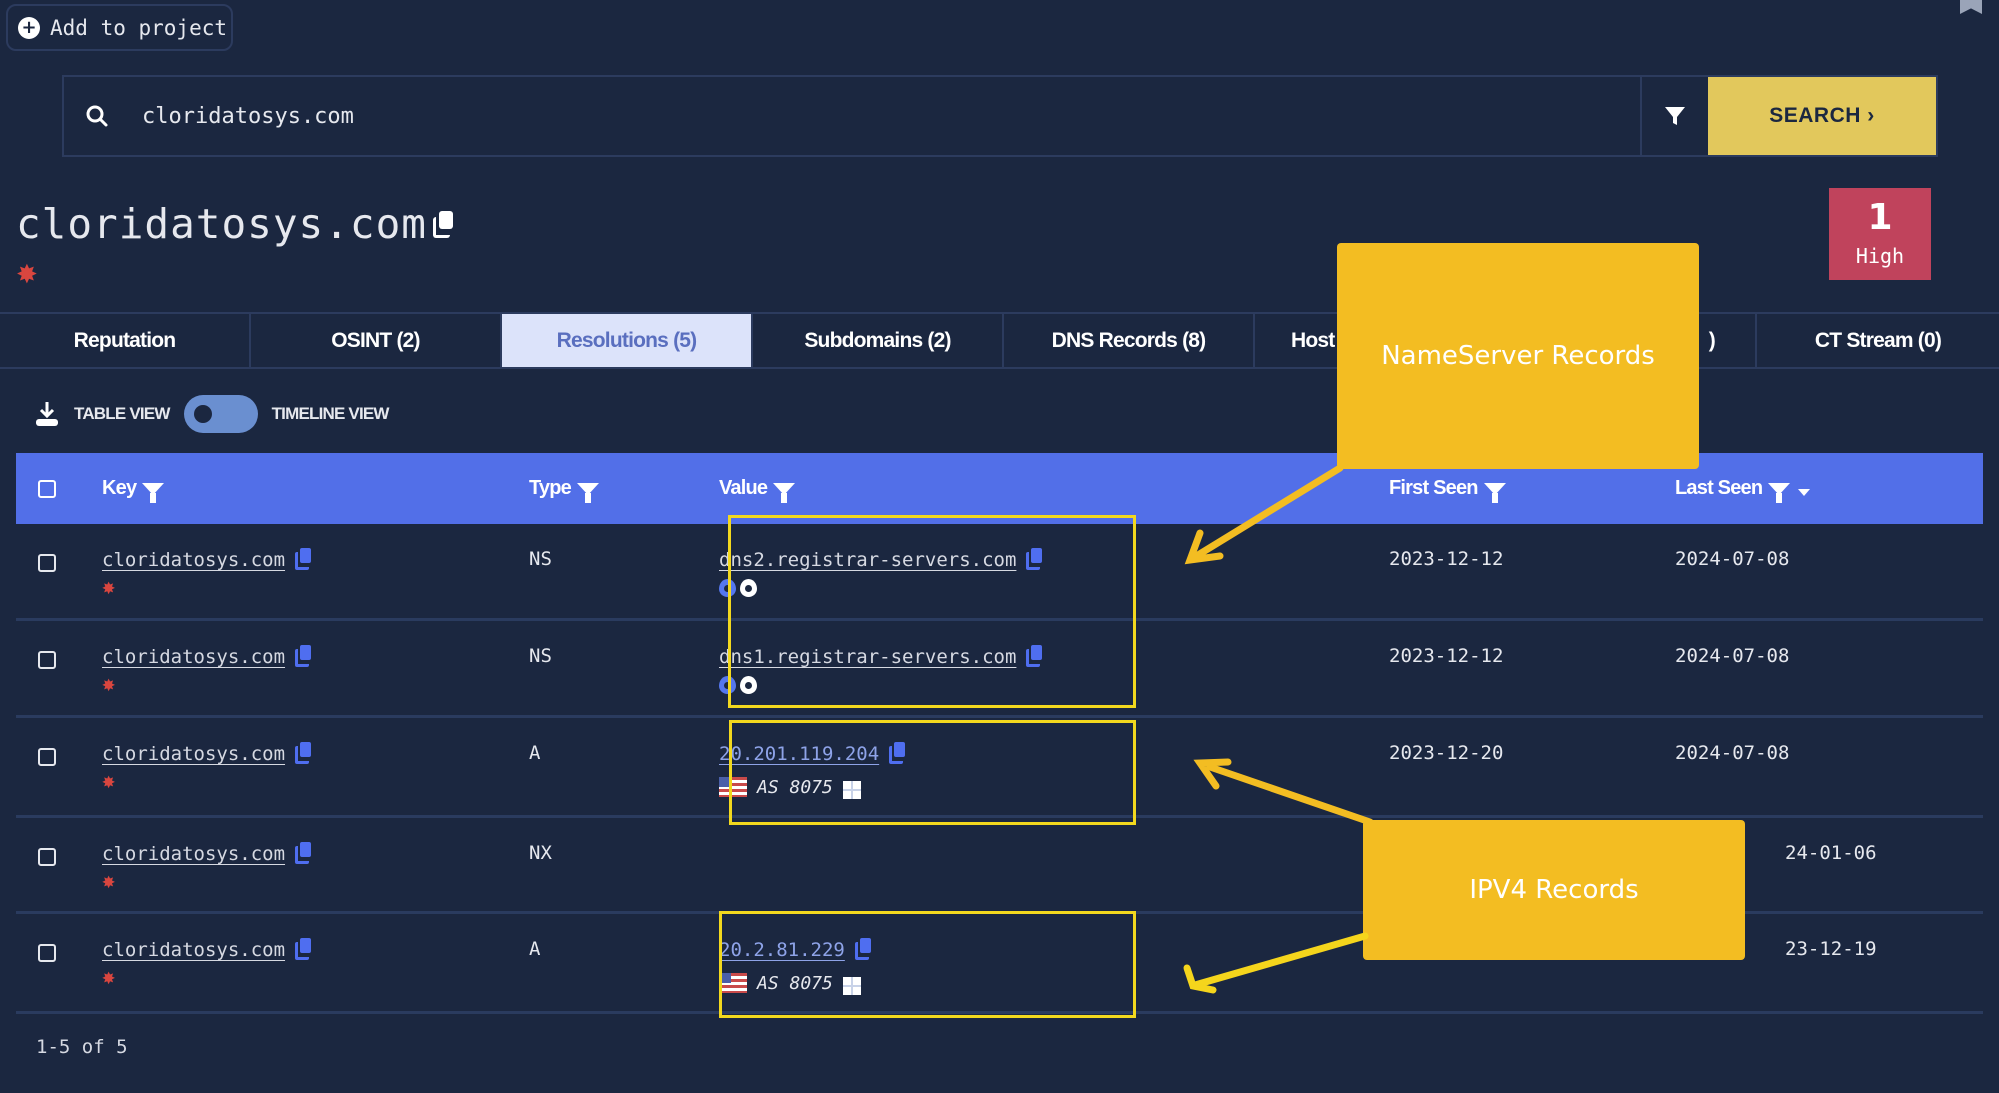 The height and width of the screenshot is (1093, 1999). I want to click on add-to-project-label: Add to project, so click(139, 27).